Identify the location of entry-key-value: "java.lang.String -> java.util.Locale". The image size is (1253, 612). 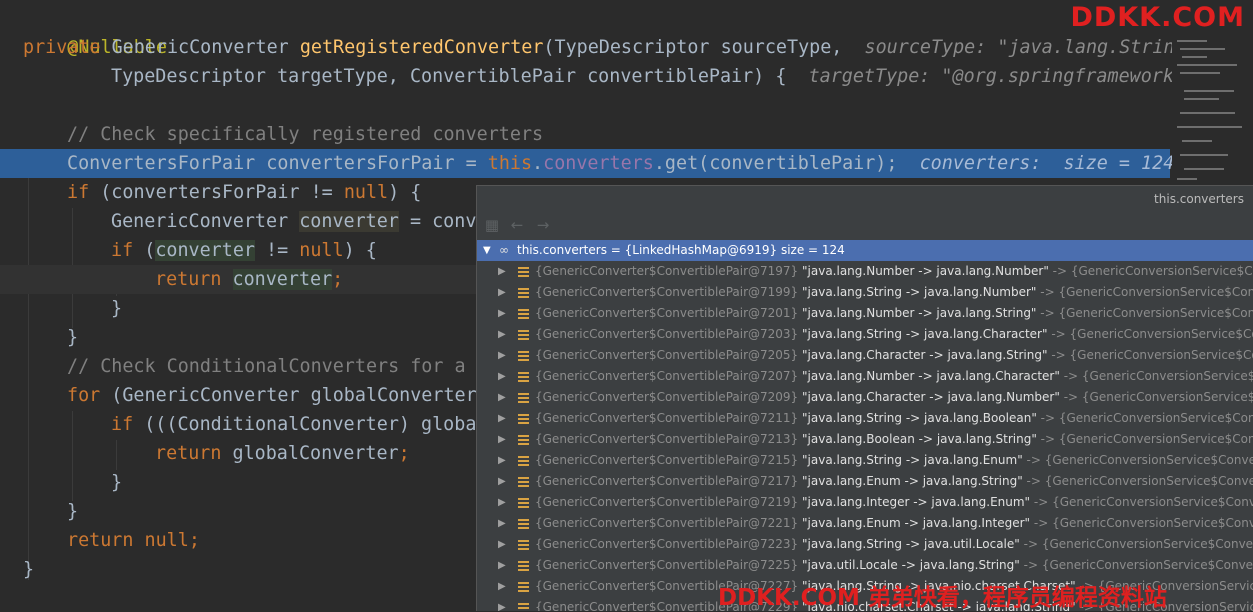
(911, 544).